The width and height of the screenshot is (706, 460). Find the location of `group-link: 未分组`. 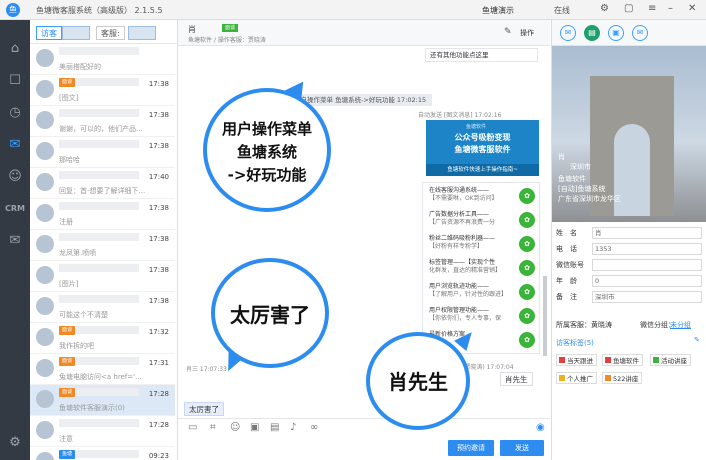

group-link: 未分组 is located at coordinates (680, 325).